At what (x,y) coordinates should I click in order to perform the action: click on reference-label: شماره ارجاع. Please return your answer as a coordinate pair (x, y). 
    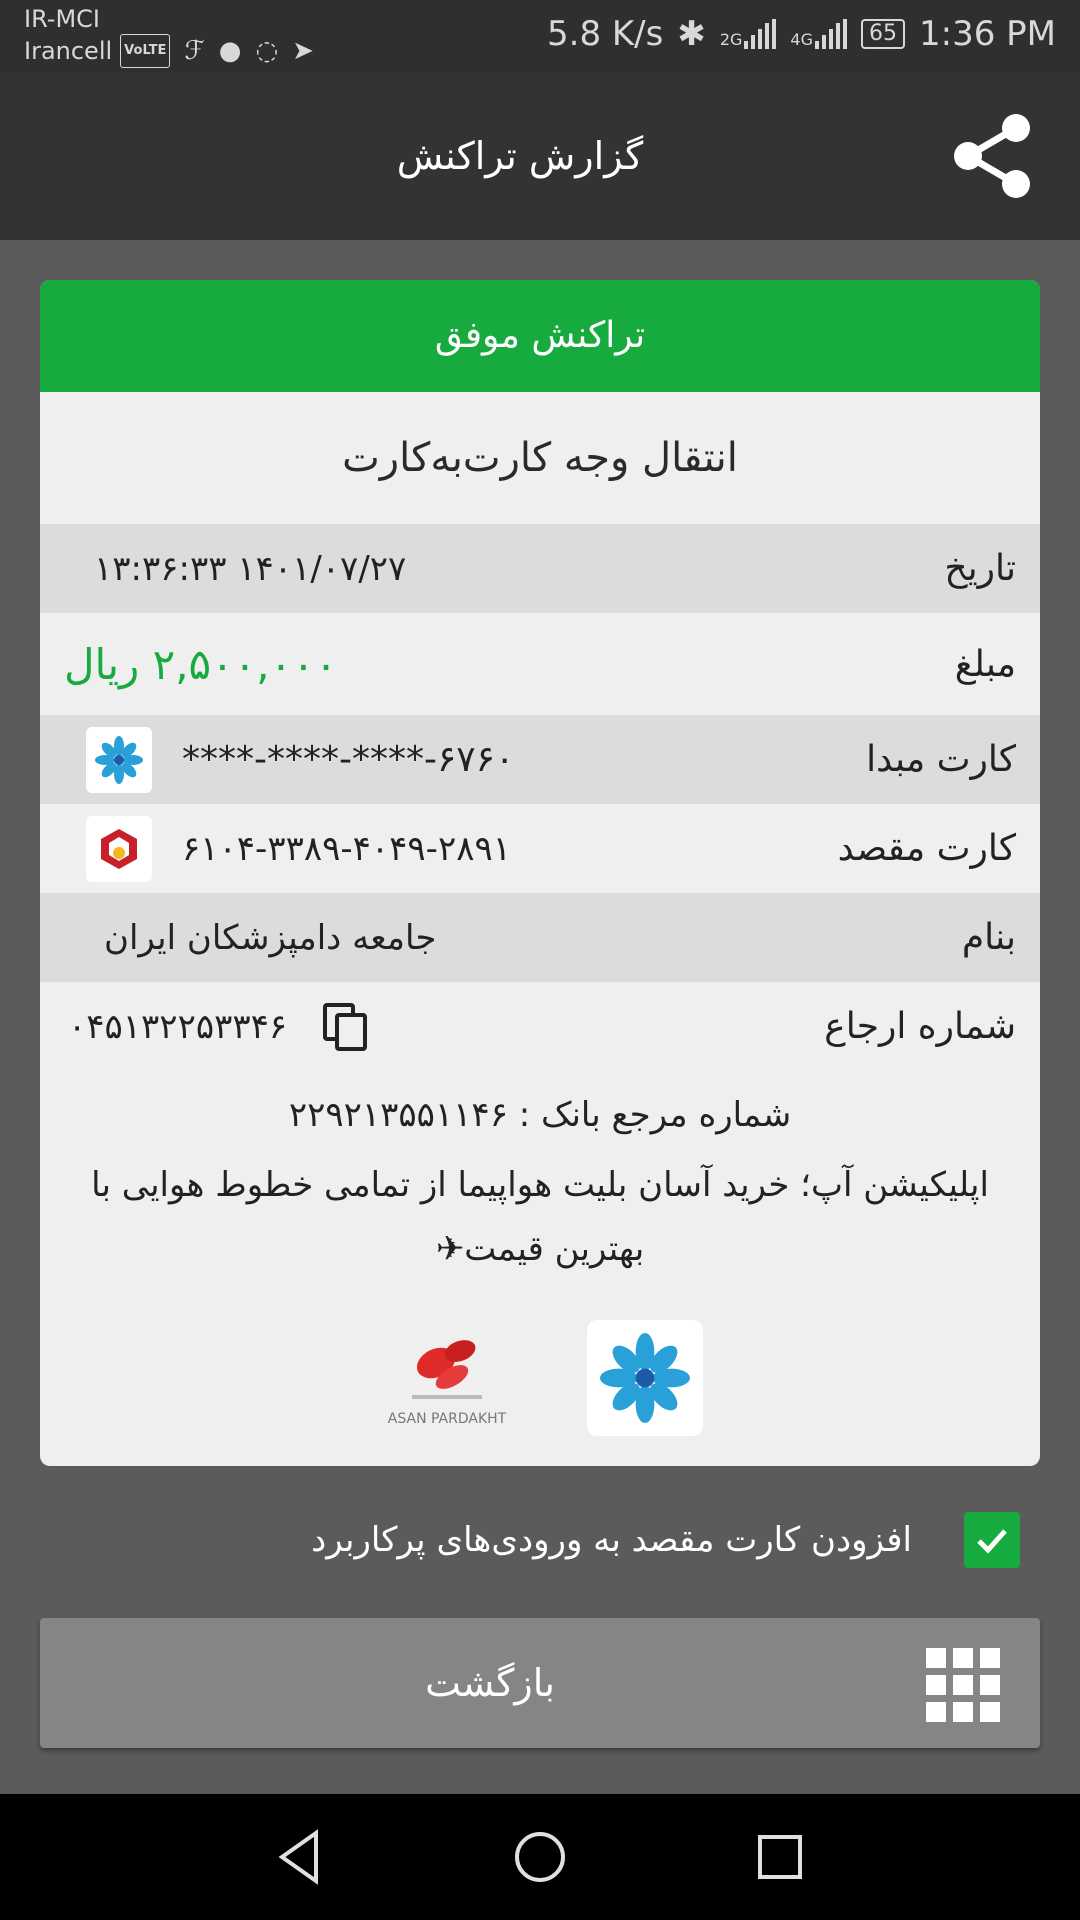
    Looking at the image, I should click on (920, 1026).